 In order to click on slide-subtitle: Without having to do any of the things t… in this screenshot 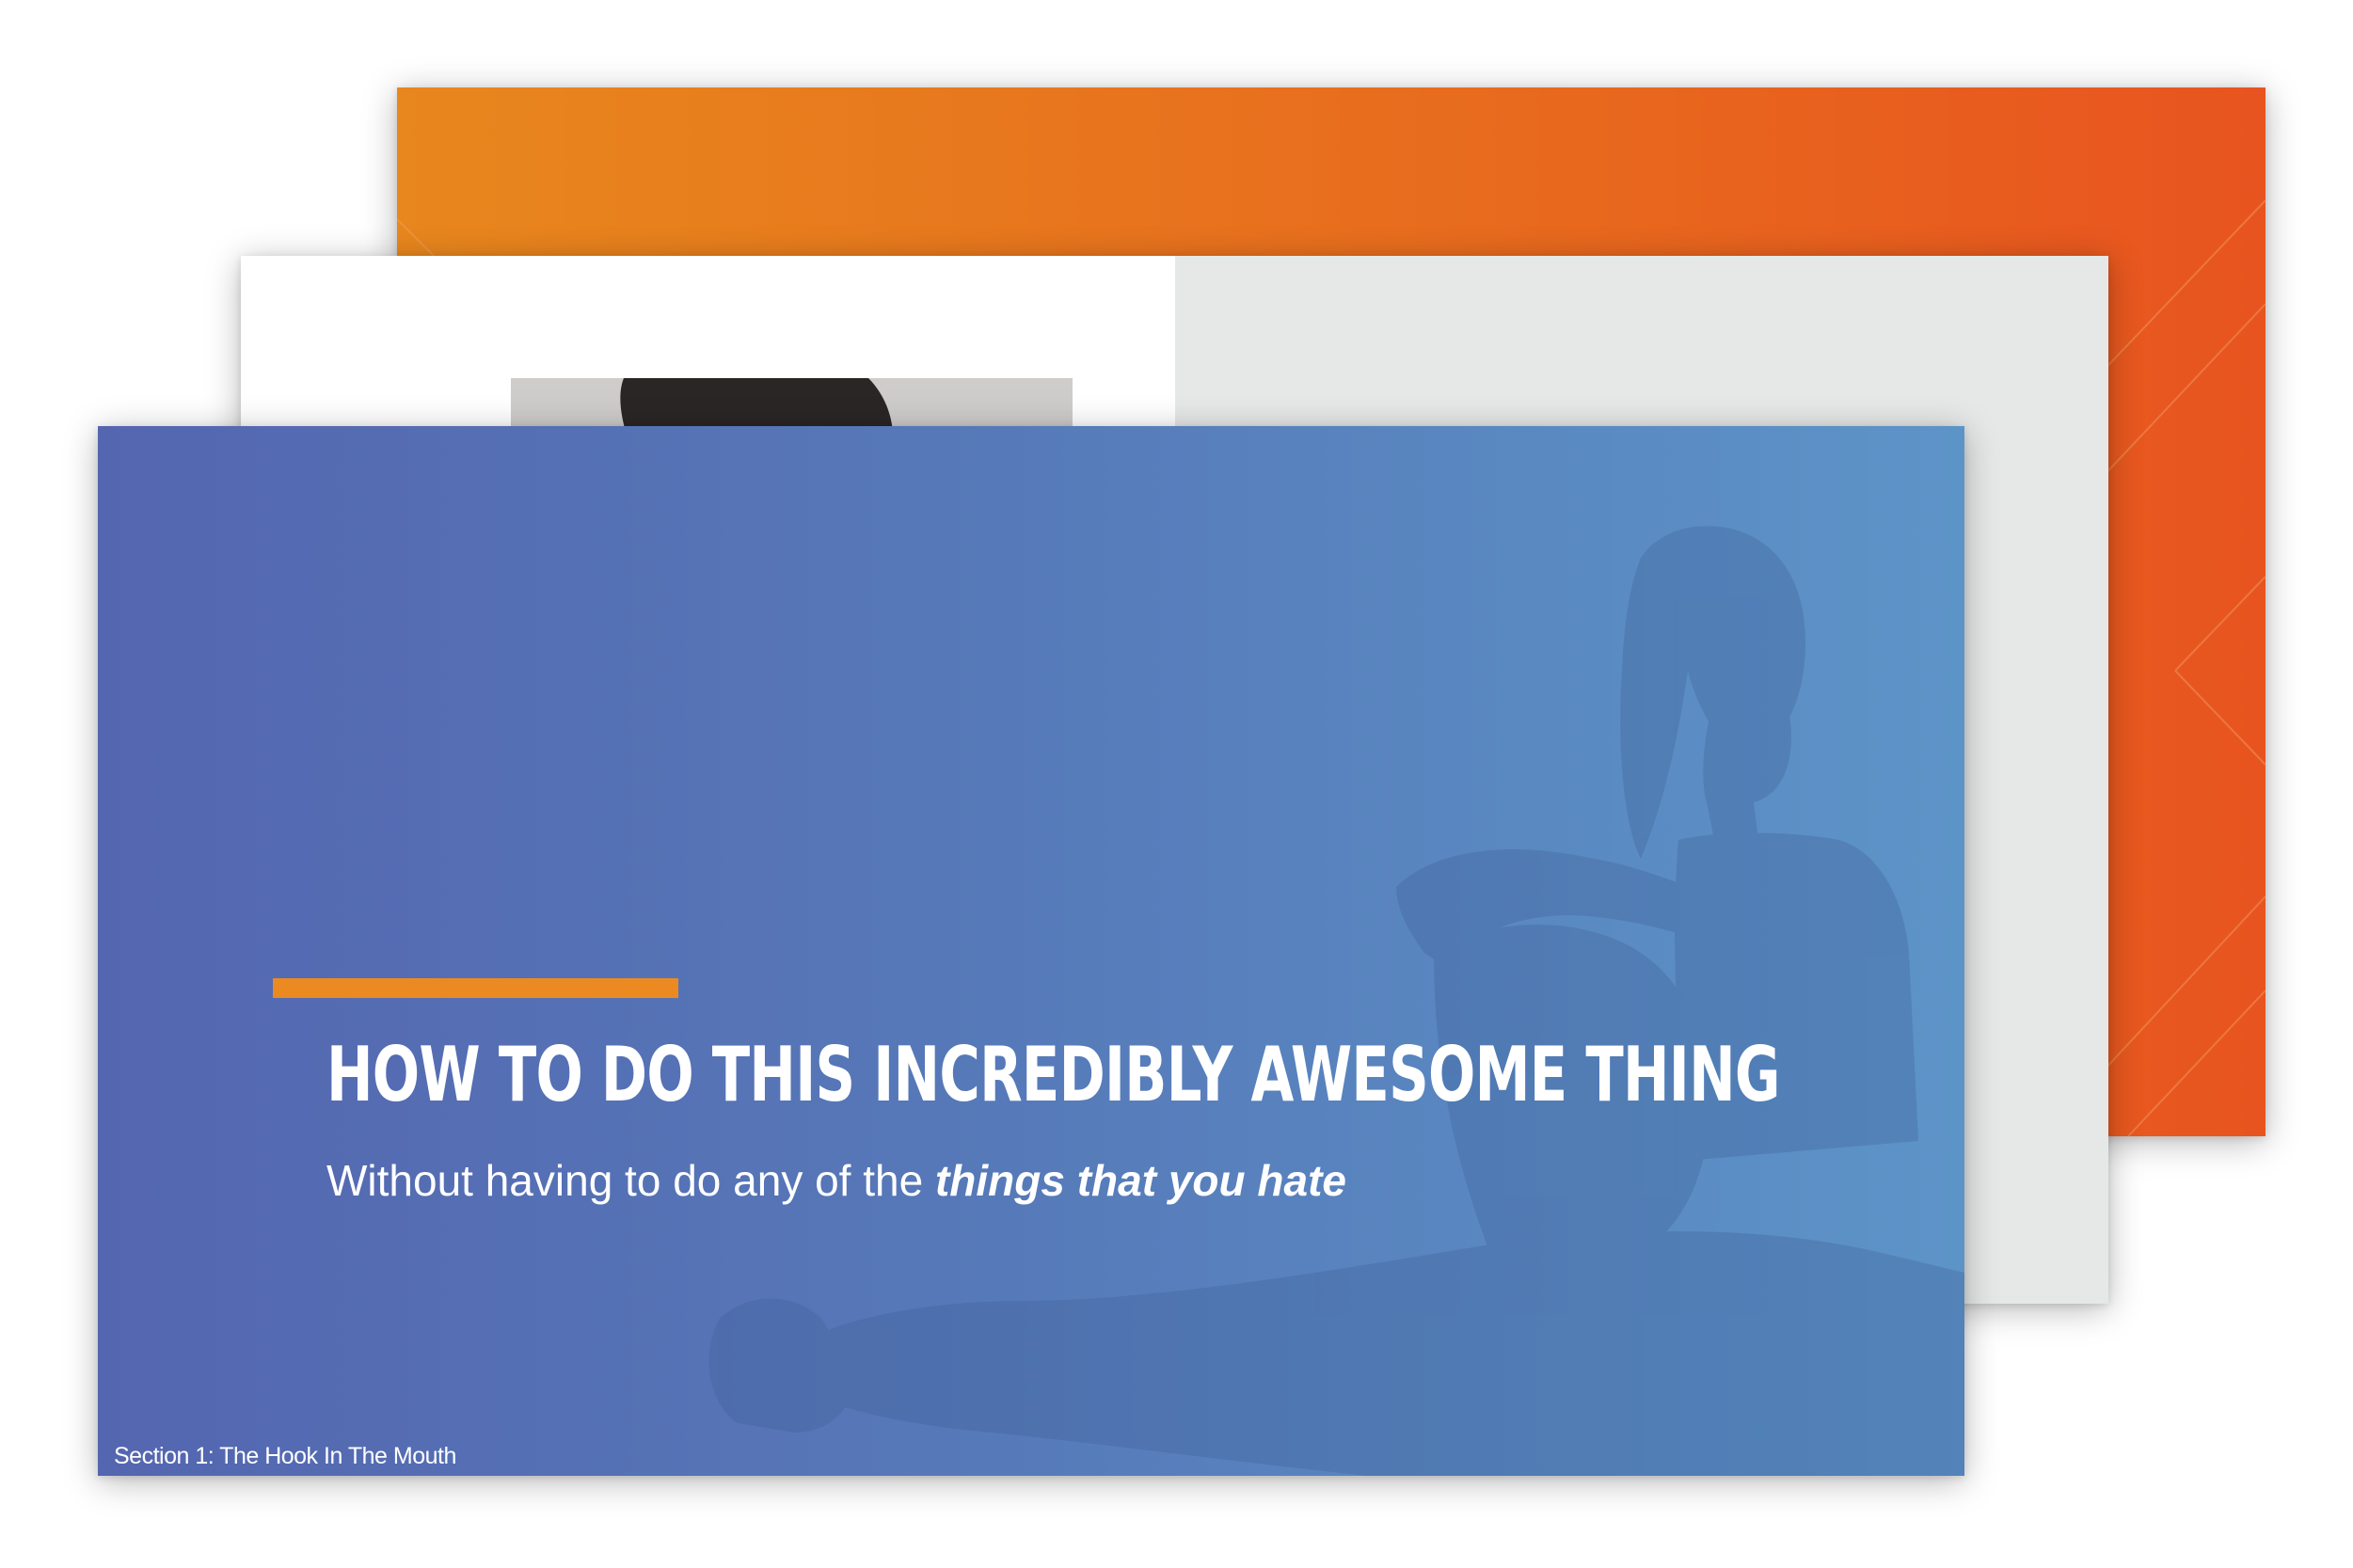, I will do `click(836, 1180)`.